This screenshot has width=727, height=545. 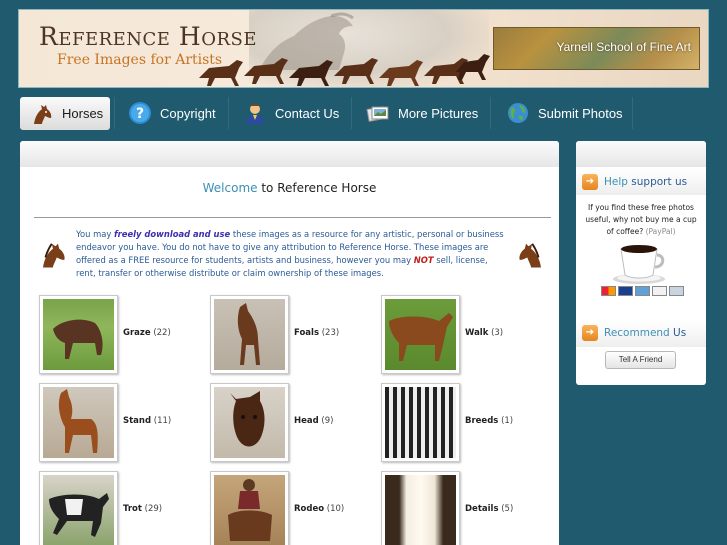 I want to click on tell-a-friend-button: Tell A Friend, so click(x=640, y=360).